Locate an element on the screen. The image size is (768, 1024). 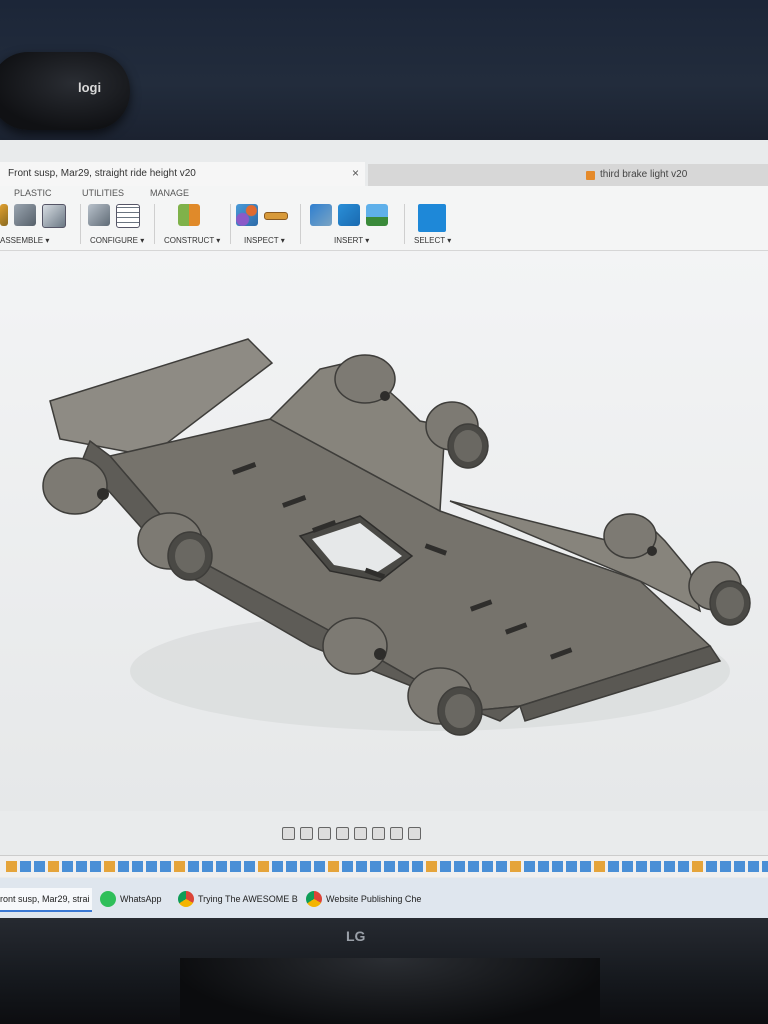
insert-derive-icon is located at coordinates (349, 215).